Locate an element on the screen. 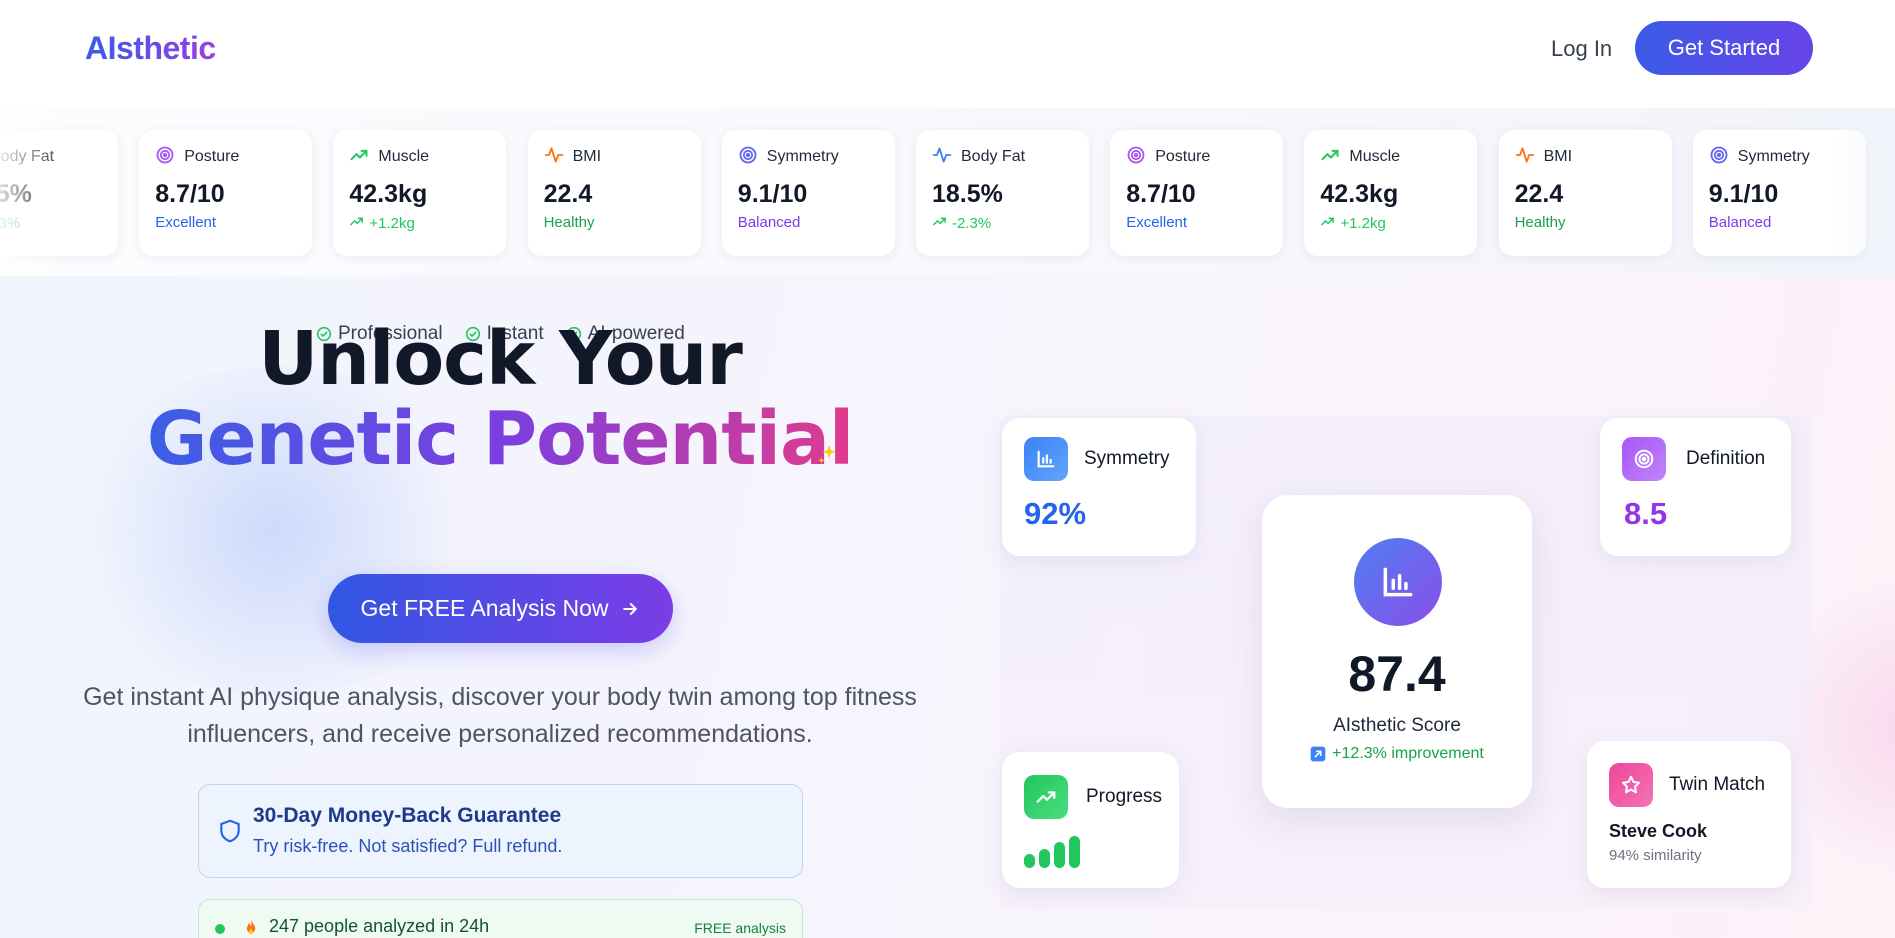 Image resolution: width=1895 pixels, height=938 pixels. metric-sub: -2.3% is located at coordinates (1002, 223).